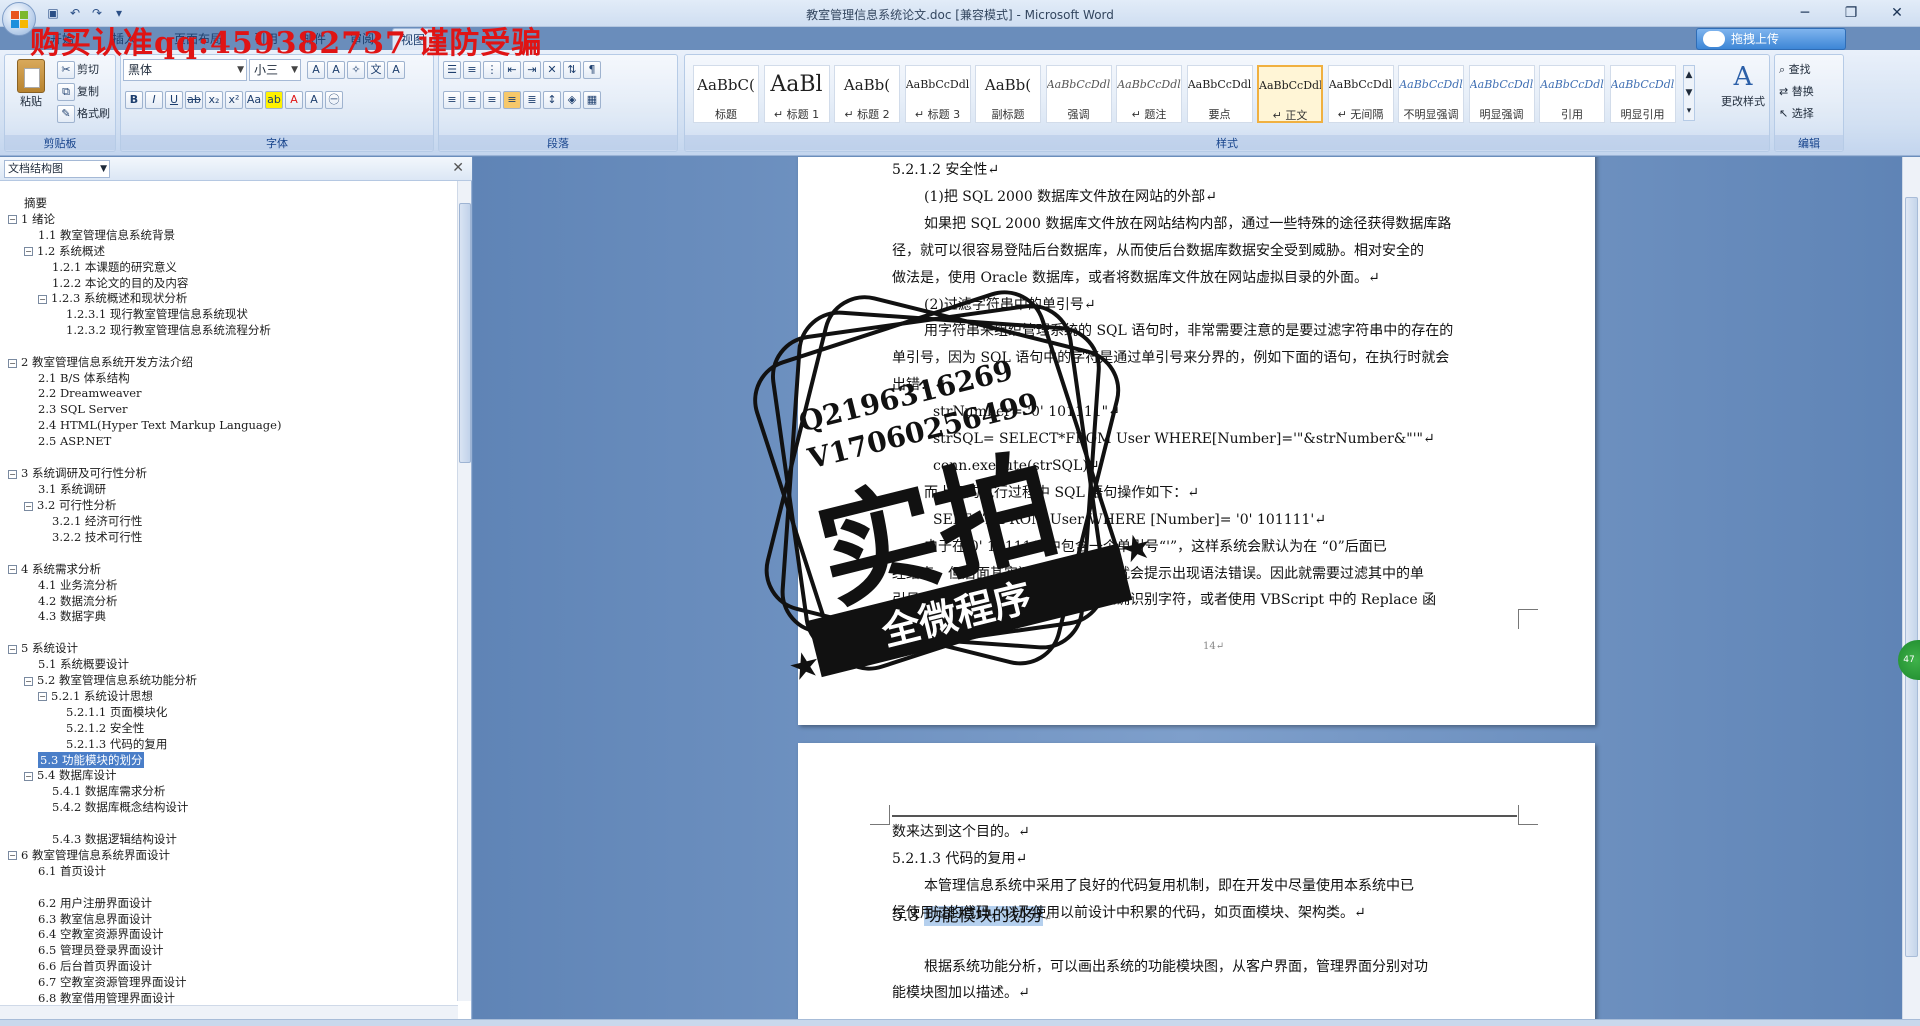  What do you see at coordinates (174, 100) in the screenshot?
I see `underline-icon: U` at bounding box center [174, 100].